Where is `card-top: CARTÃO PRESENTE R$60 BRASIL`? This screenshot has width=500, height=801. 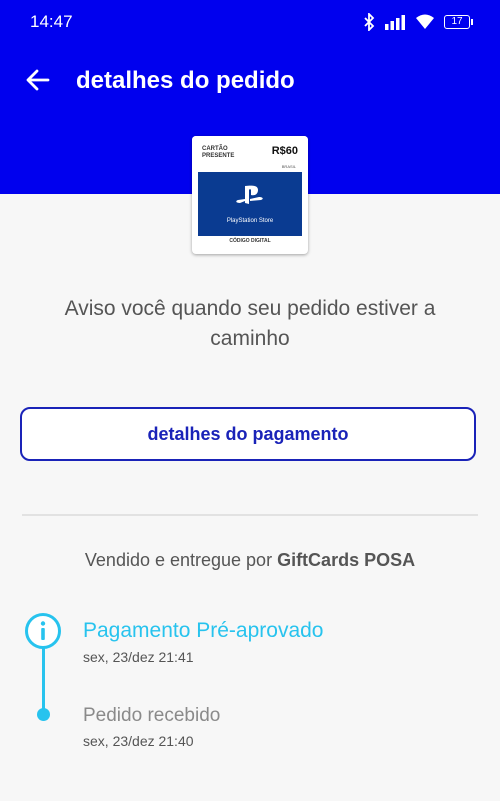 card-top: CARTÃO PRESENTE R$60 BRASIL is located at coordinates (250, 153).